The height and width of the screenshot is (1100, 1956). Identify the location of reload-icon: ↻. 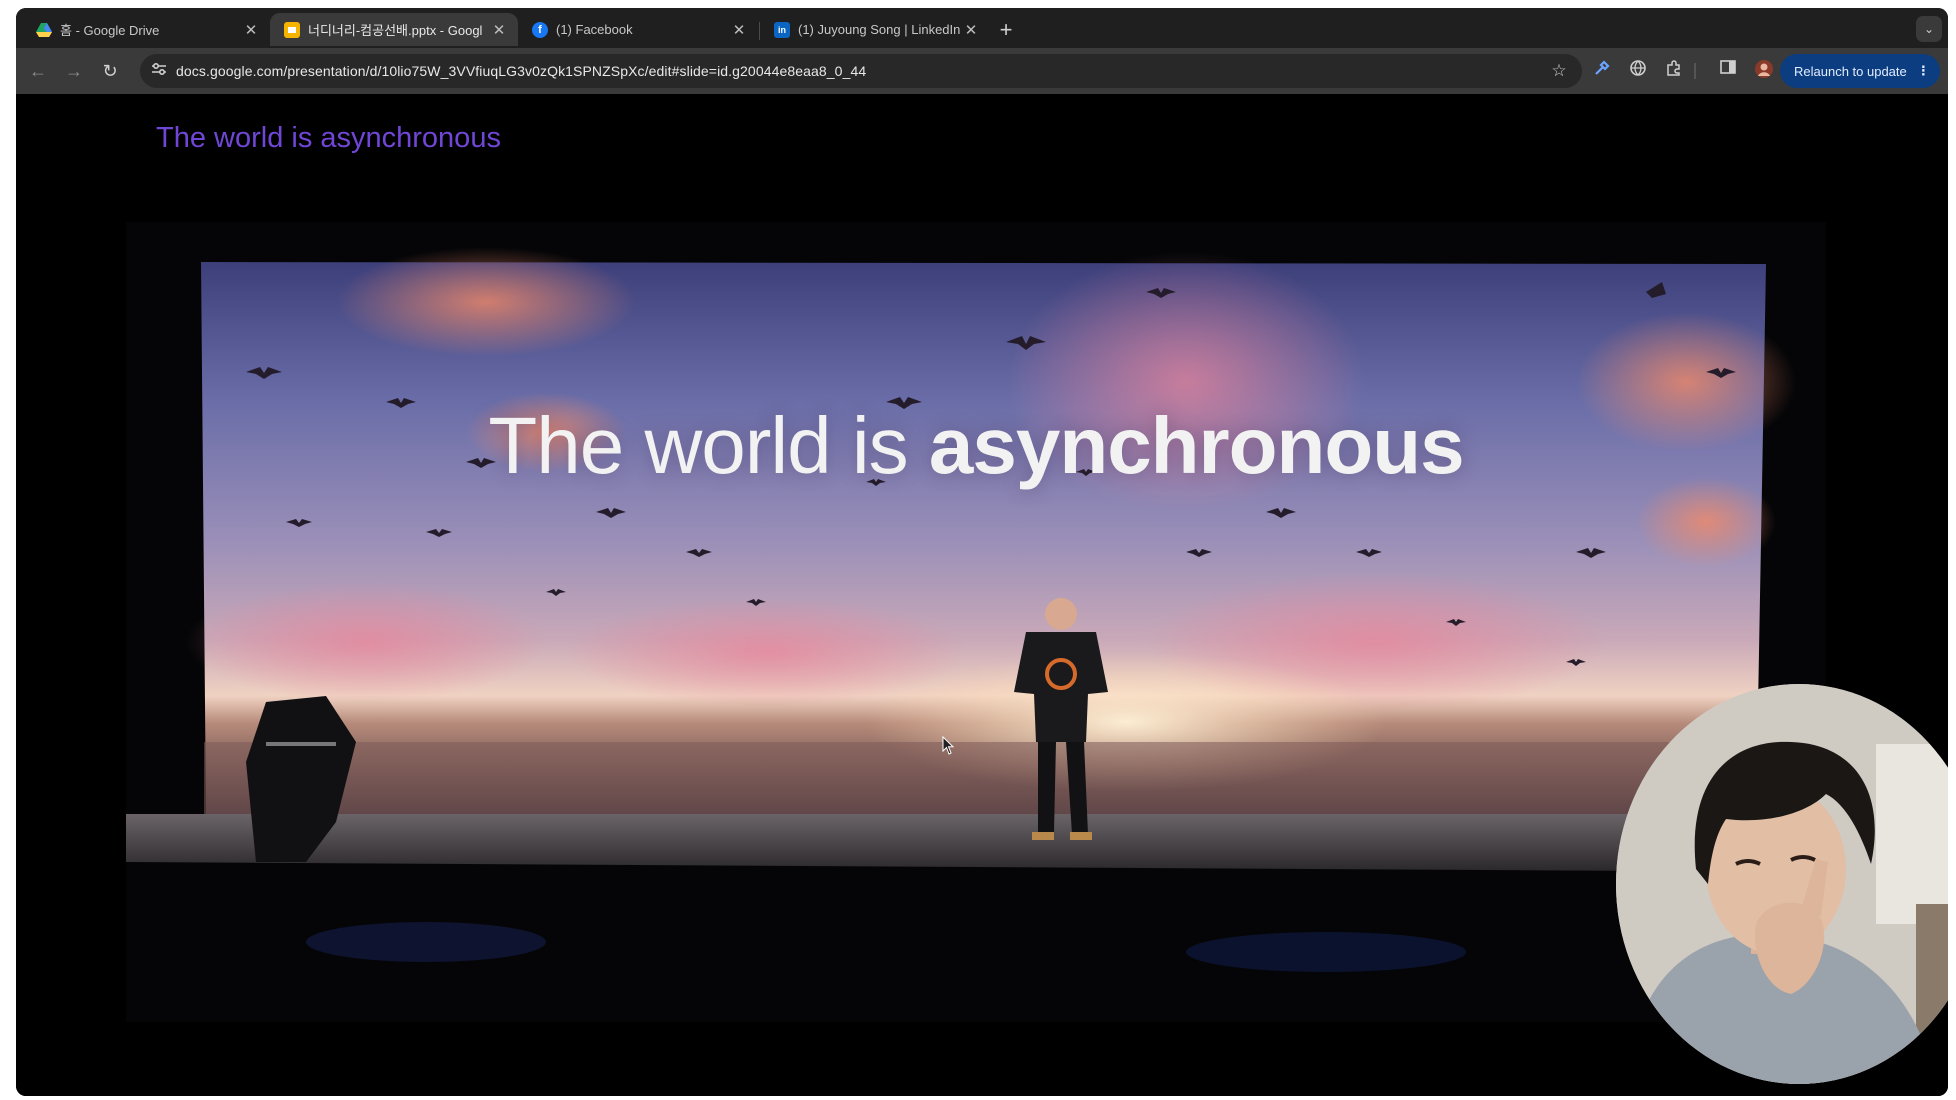
(110, 71).